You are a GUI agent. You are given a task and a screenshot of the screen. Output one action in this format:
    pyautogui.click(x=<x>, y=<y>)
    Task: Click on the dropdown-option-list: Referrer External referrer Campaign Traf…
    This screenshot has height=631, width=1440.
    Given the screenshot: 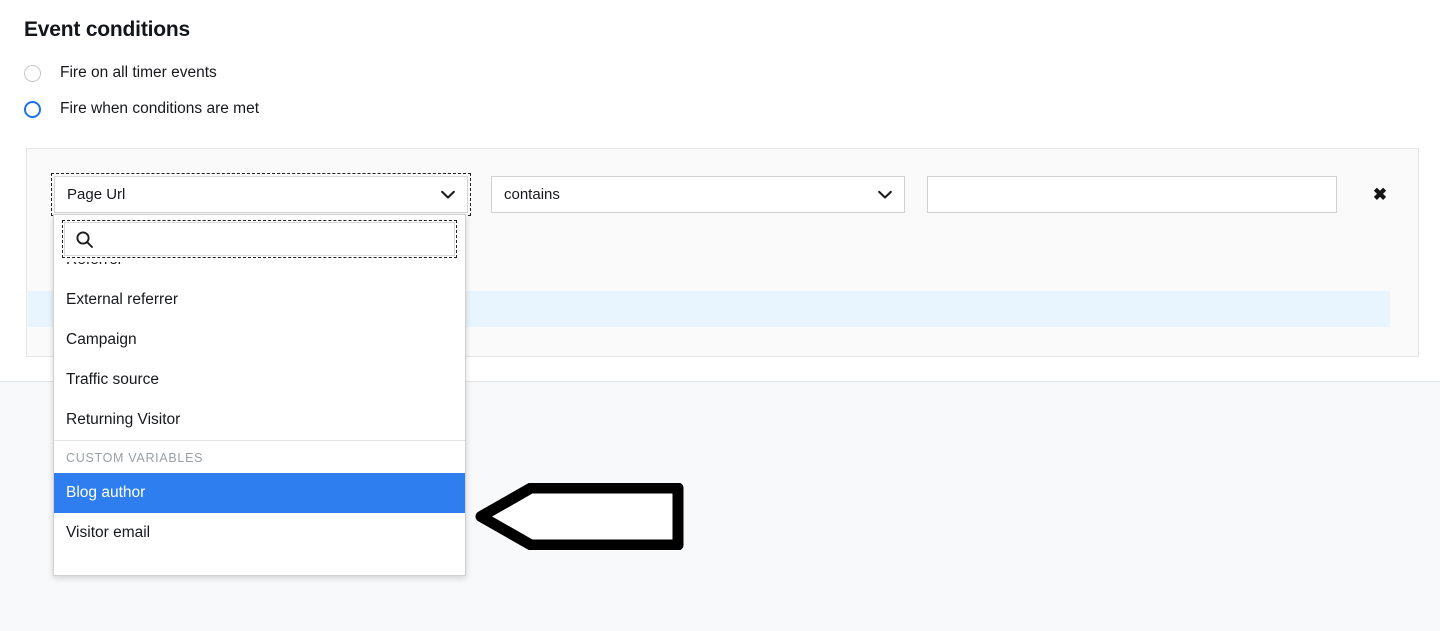 What is the action you would take?
    pyautogui.click(x=259, y=418)
    